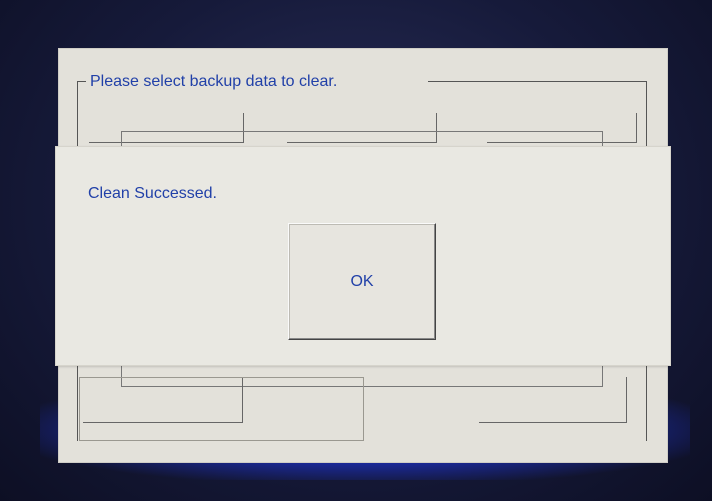 The height and width of the screenshot is (501, 712). Describe the element at coordinates (362, 281) in the screenshot. I see `ok-button: OK` at that location.